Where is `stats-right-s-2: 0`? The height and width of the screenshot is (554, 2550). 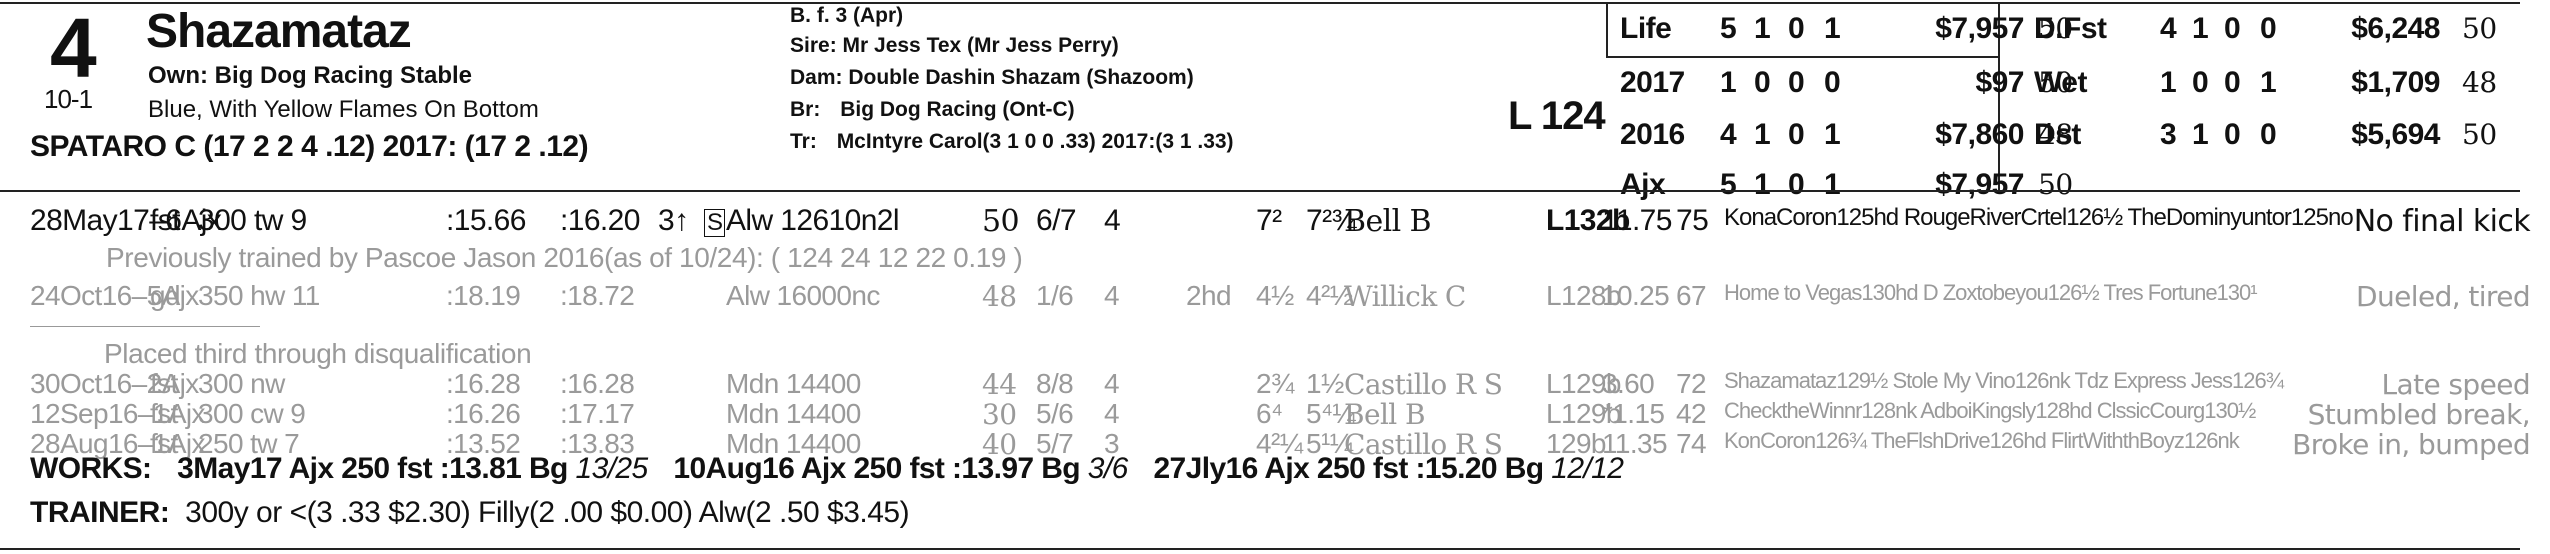
stats-right-s-2: 0 is located at coordinates (2268, 134).